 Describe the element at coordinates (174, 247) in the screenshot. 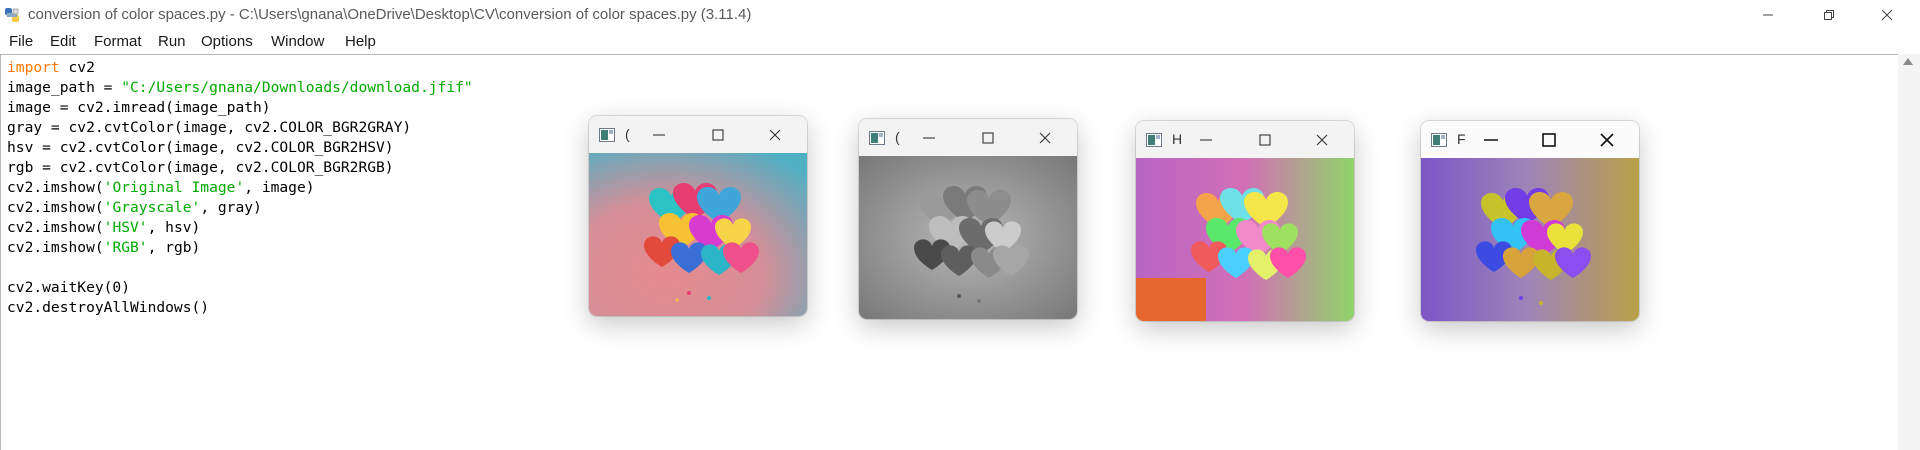

I see `code-token: , rgb)` at that location.